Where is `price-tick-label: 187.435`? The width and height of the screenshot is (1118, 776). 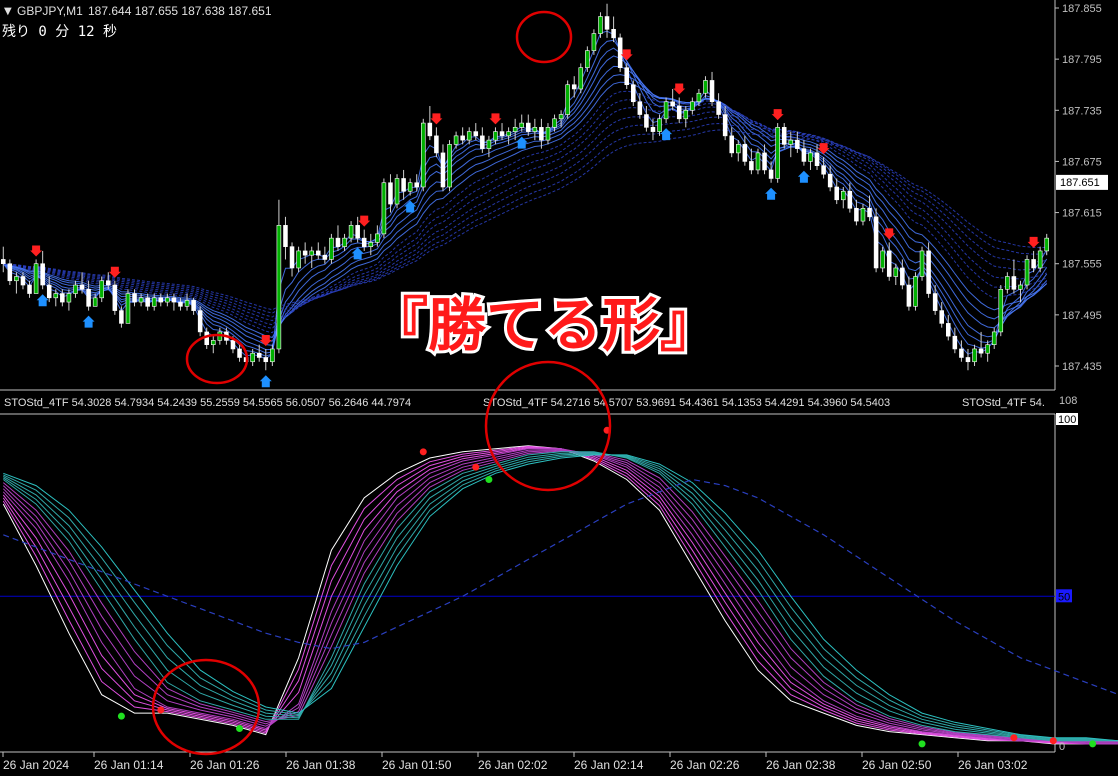
price-tick-label: 187.435 is located at coordinates (1082, 367).